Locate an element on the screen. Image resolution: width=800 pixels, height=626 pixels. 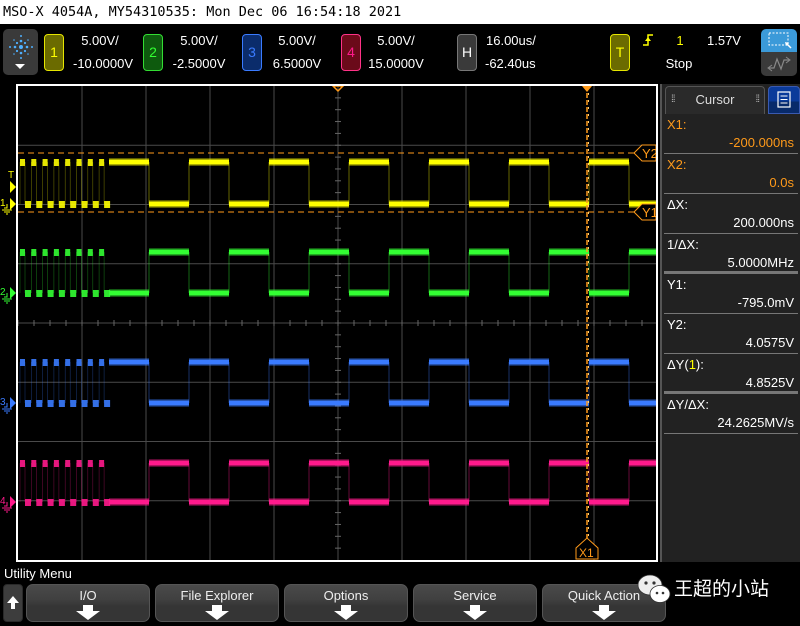
channel-4-ground-marker is located at coordinates (13, 502).